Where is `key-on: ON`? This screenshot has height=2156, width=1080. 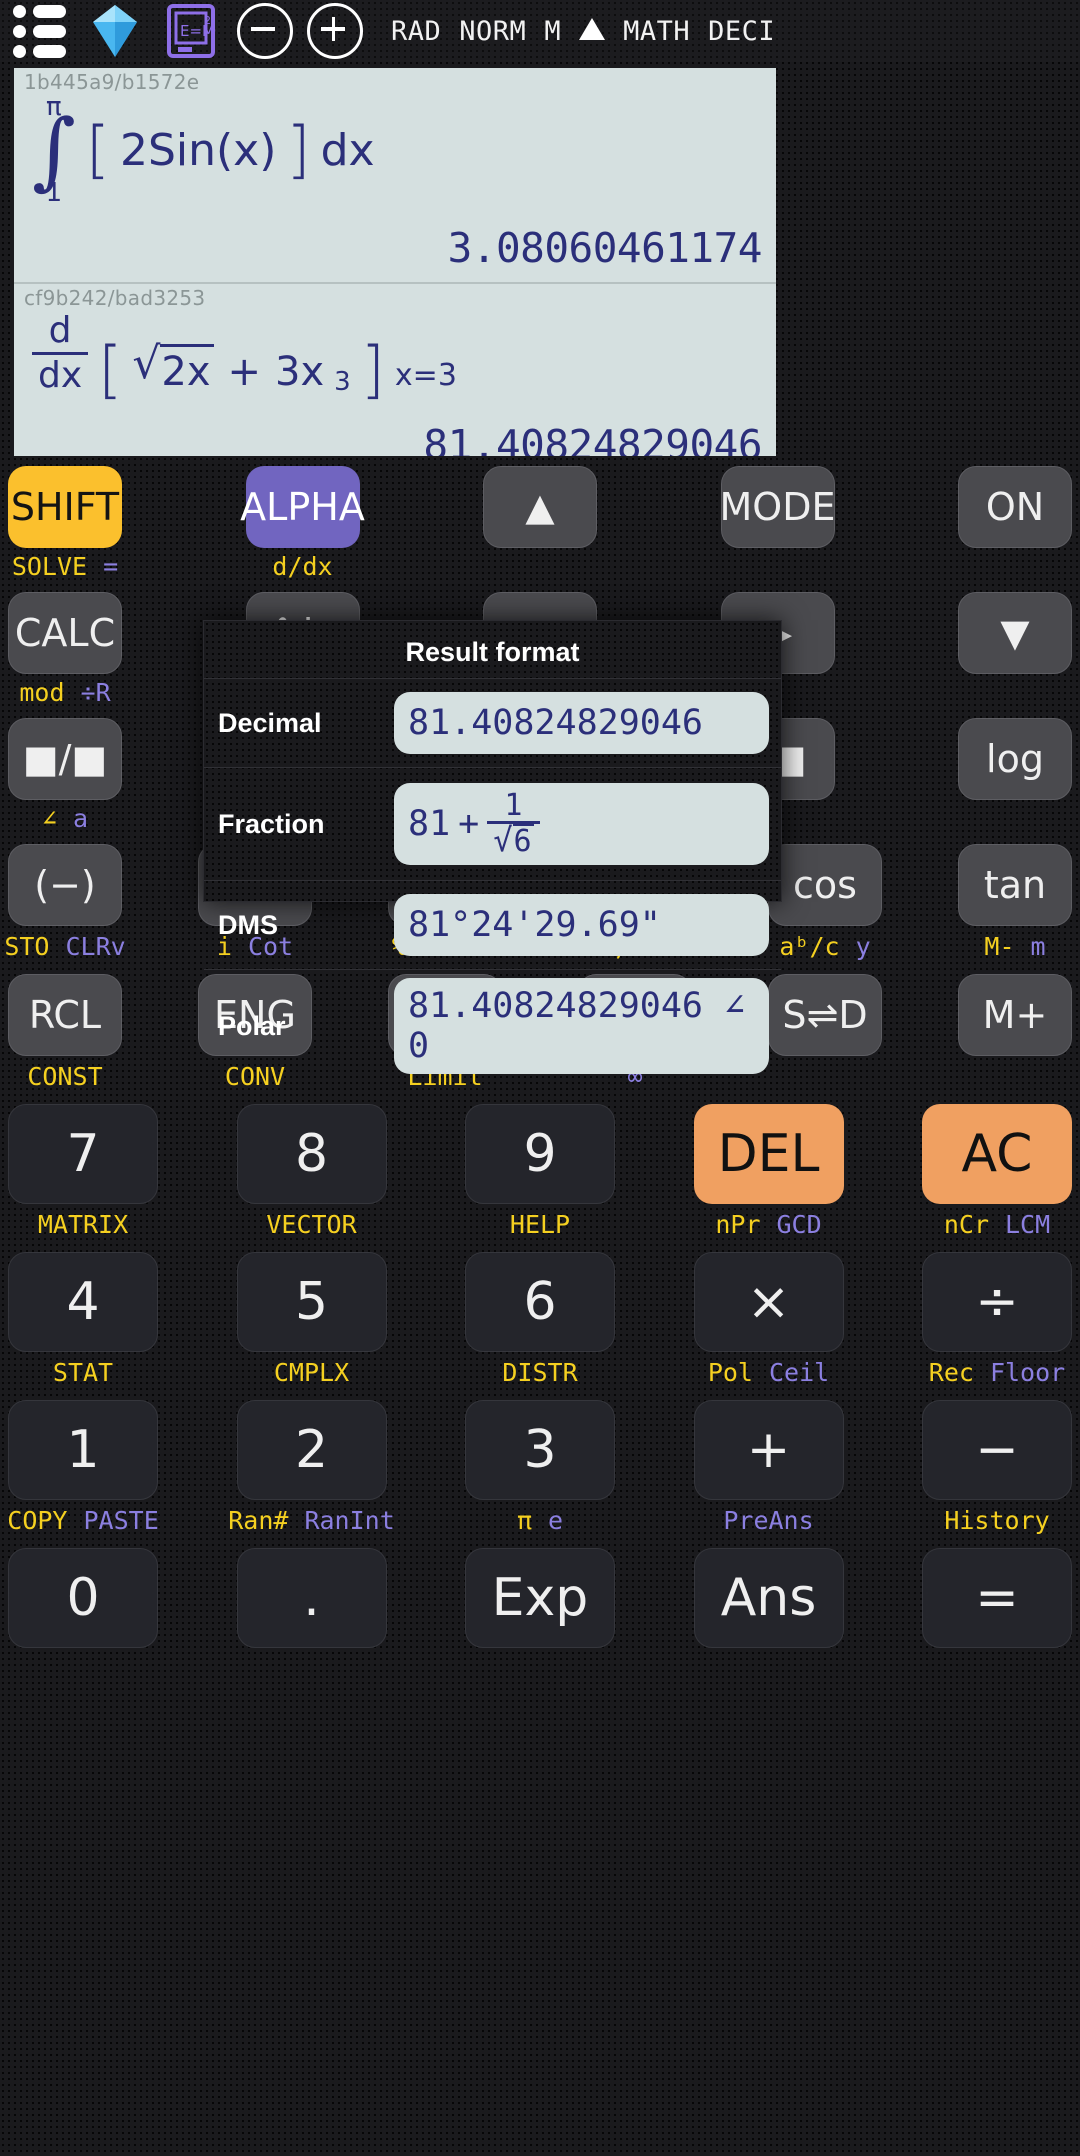 key-on: ON is located at coordinates (1015, 507).